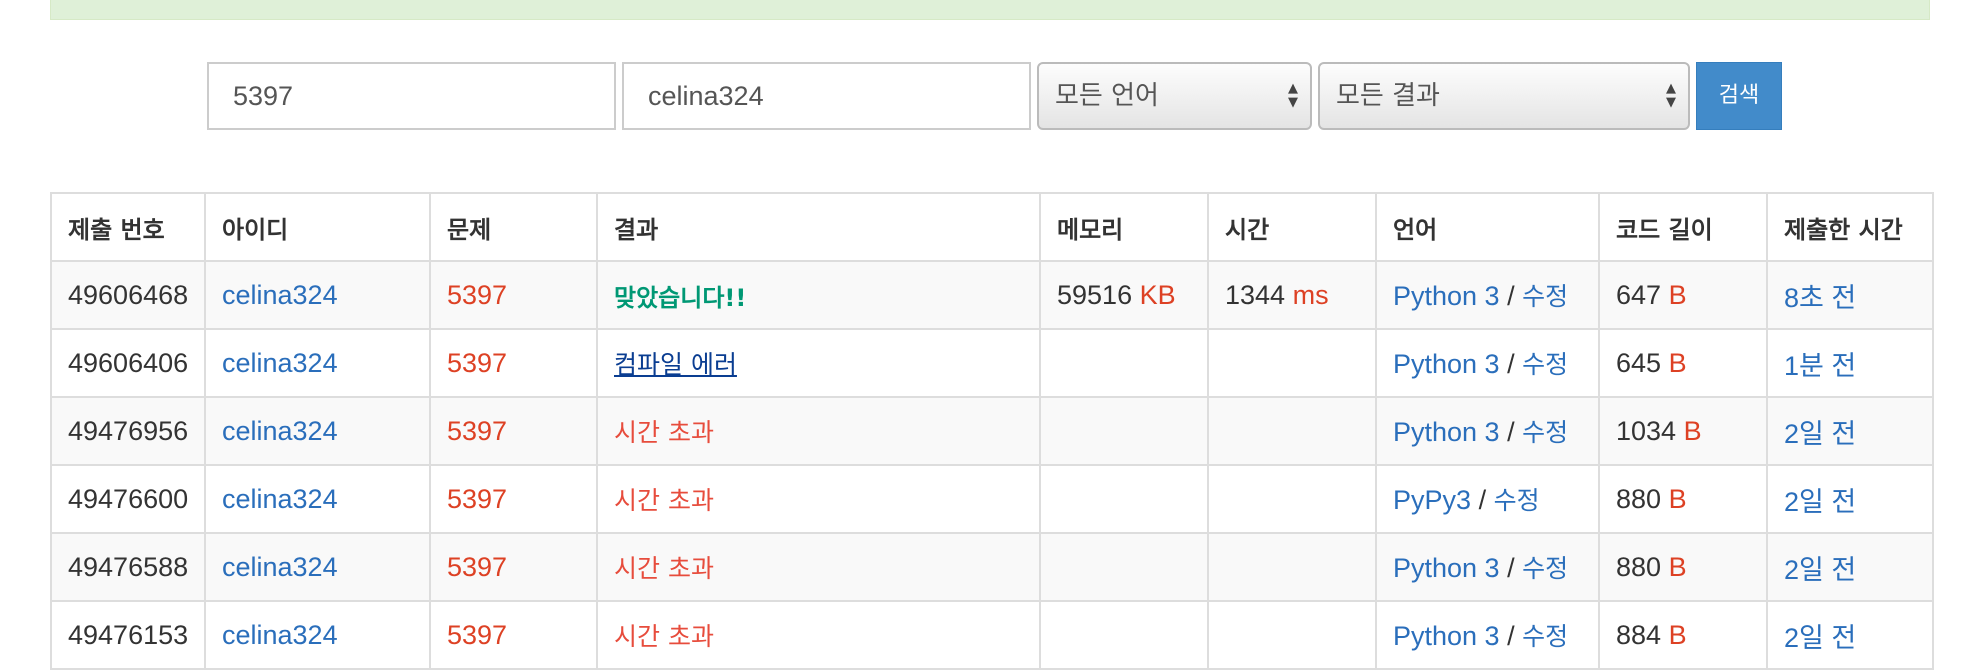 The width and height of the screenshot is (1988, 670). I want to click on header-code-length: 코드 길이, so click(1683, 227).